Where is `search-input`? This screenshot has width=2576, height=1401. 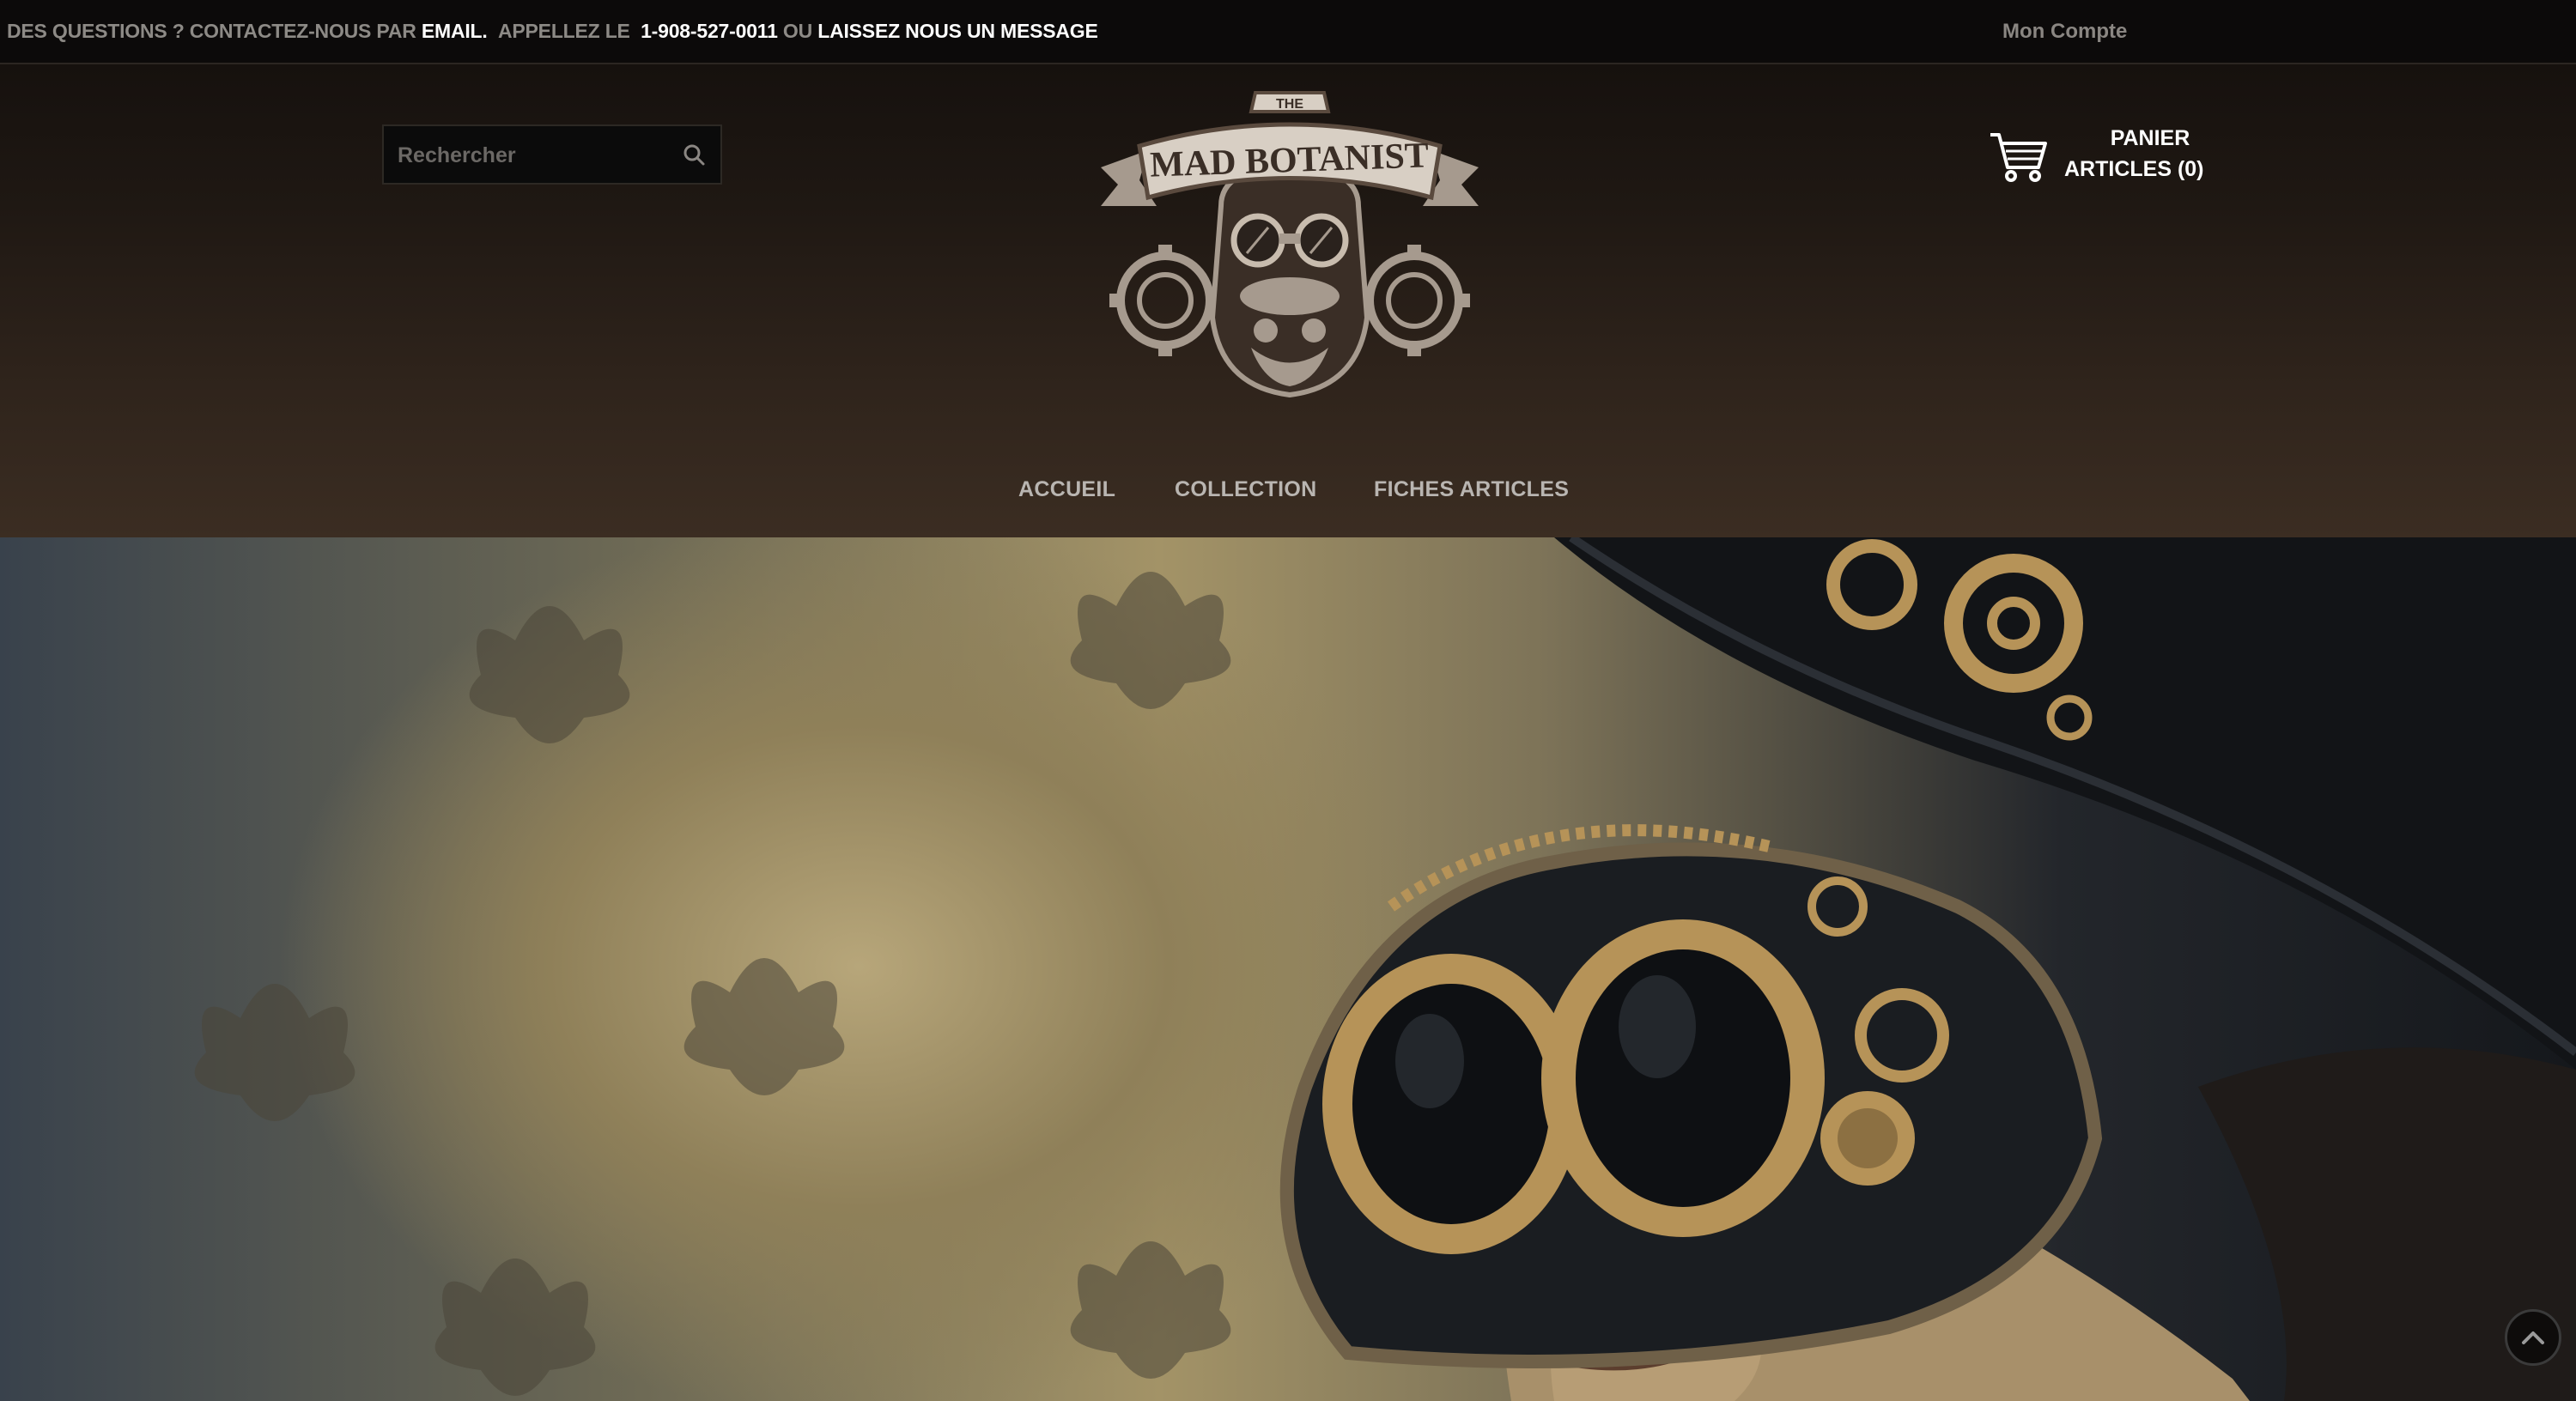
search-input is located at coordinates (535, 155).